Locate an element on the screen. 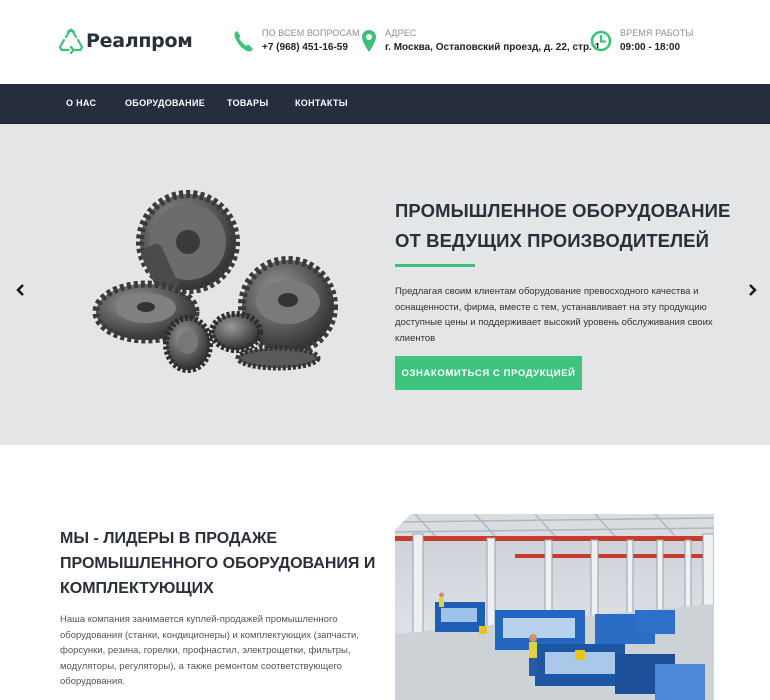 Image resolution: width=770 pixels, height=700 pixels. phone-icon is located at coordinates (243, 41).